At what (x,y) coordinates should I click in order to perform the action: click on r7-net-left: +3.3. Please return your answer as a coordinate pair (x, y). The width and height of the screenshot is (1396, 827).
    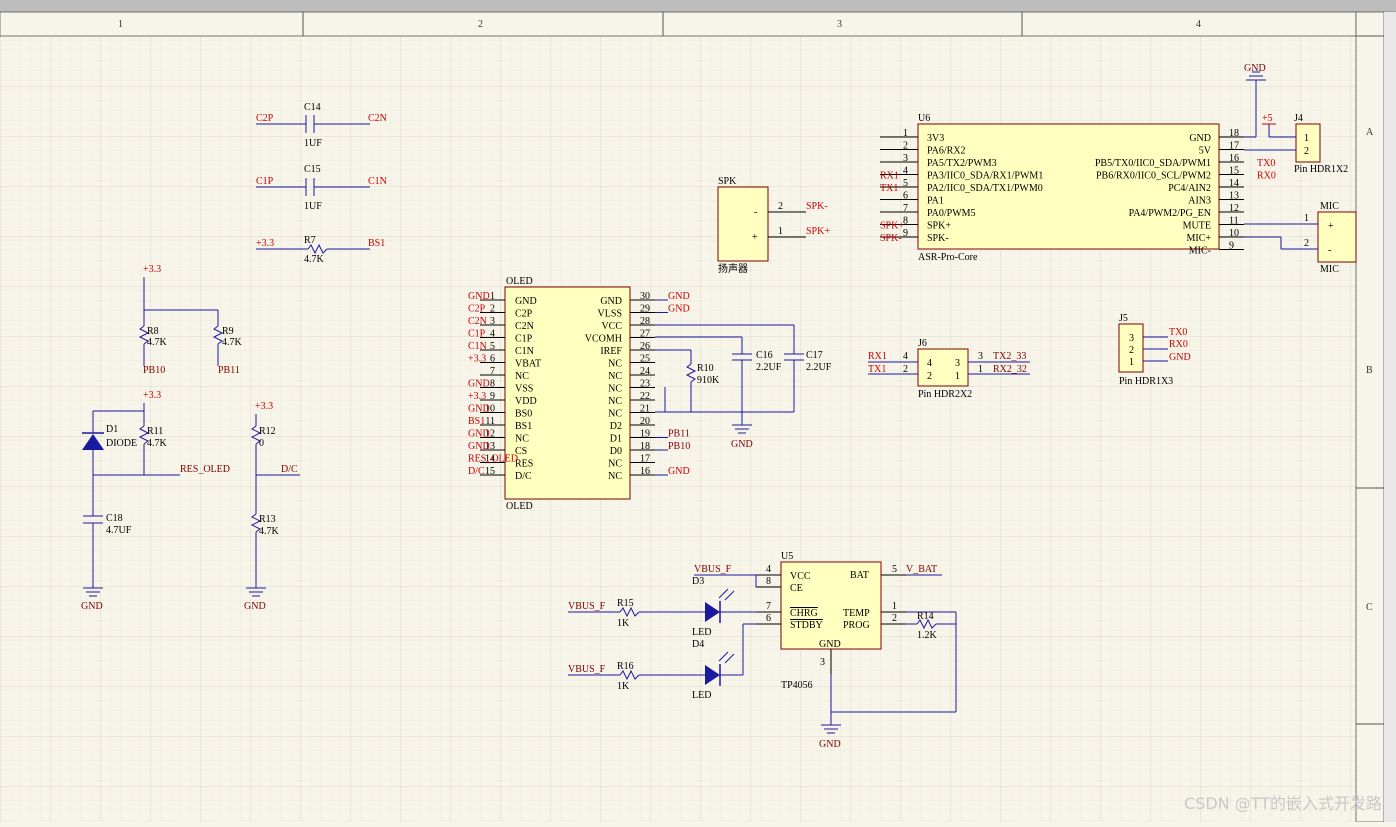
    Looking at the image, I should click on (265, 243).